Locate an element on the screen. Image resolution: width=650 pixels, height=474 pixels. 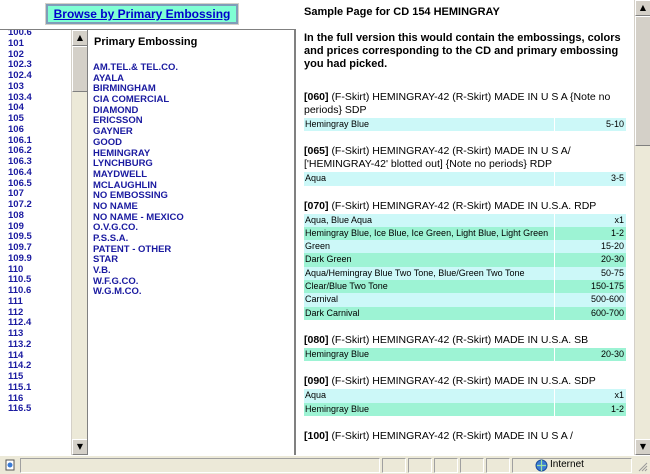
cd-number-link: 103 is located at coordinates (20, 86).